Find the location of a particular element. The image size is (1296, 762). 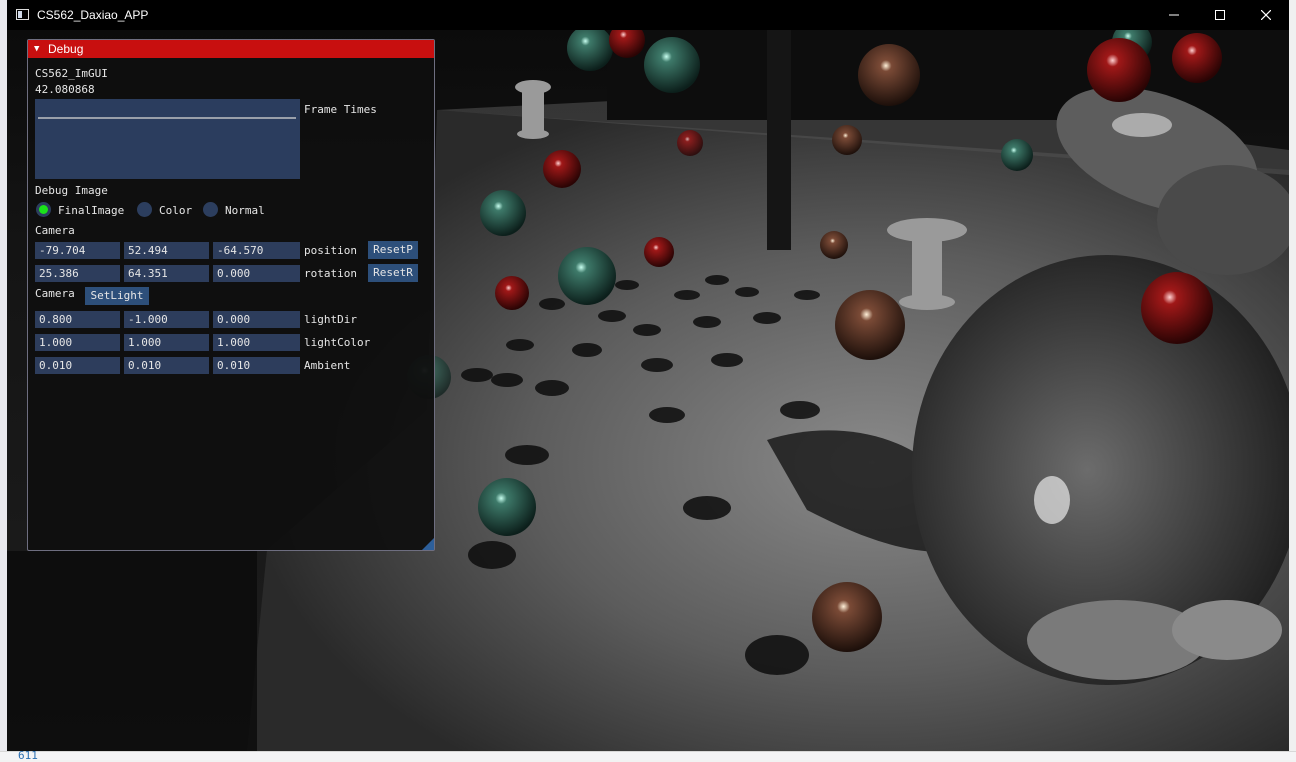

camera-label: Camera is located at coordinates (55, 230).